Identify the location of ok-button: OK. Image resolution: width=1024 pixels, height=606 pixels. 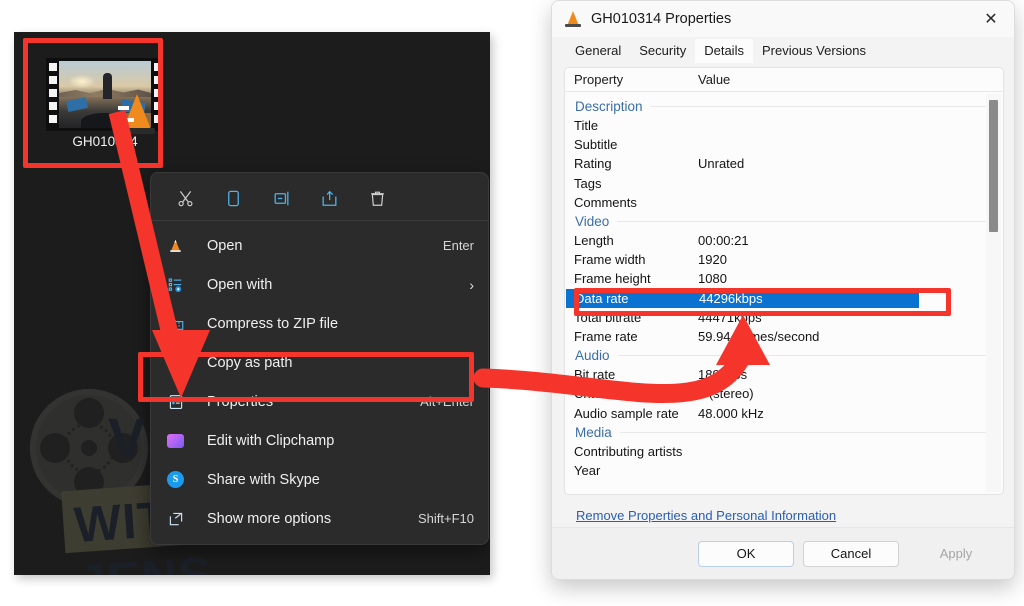
(746, 553).